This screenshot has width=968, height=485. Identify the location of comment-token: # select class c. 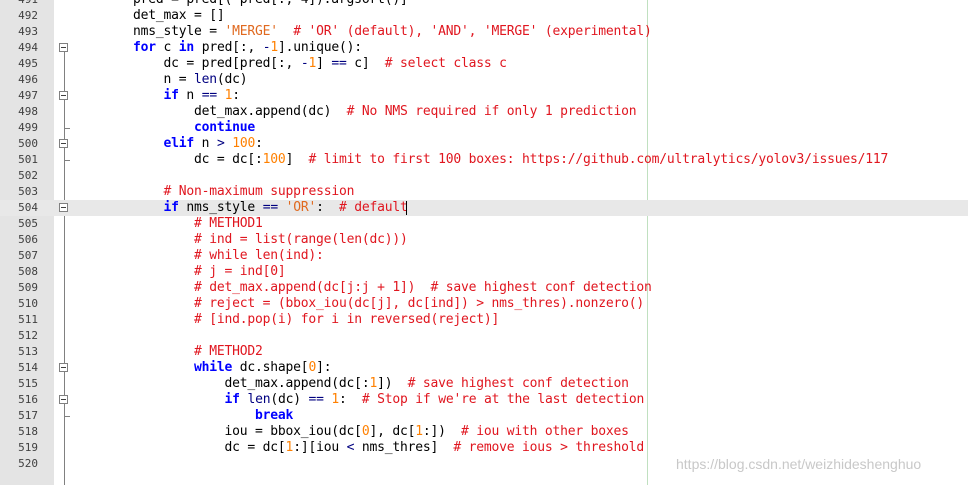
(445, 63).